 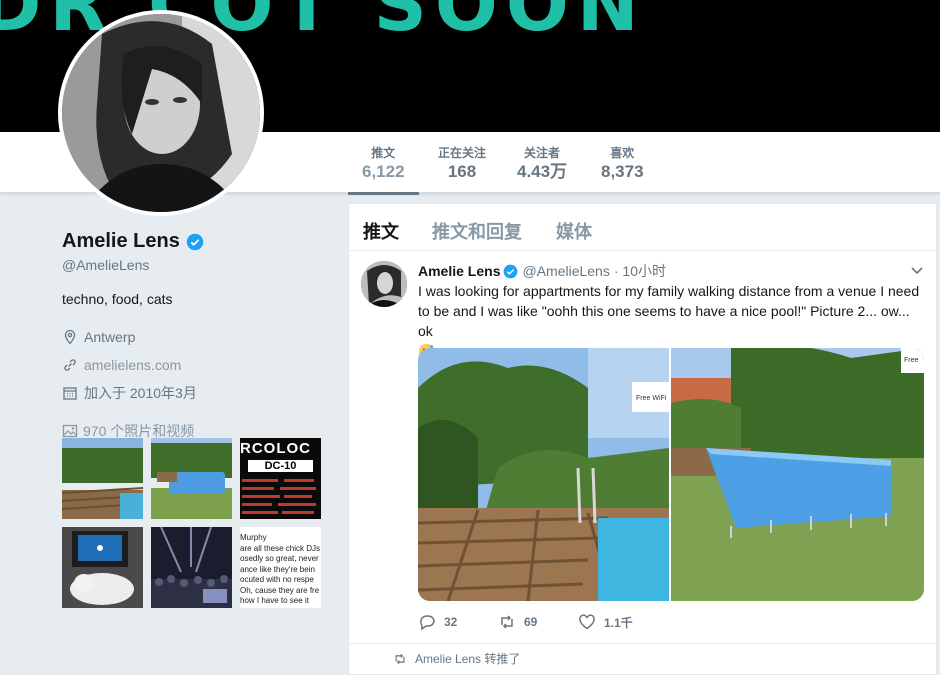 I want to click on profile-website: amelielens.com, so click(x=197, y=365).